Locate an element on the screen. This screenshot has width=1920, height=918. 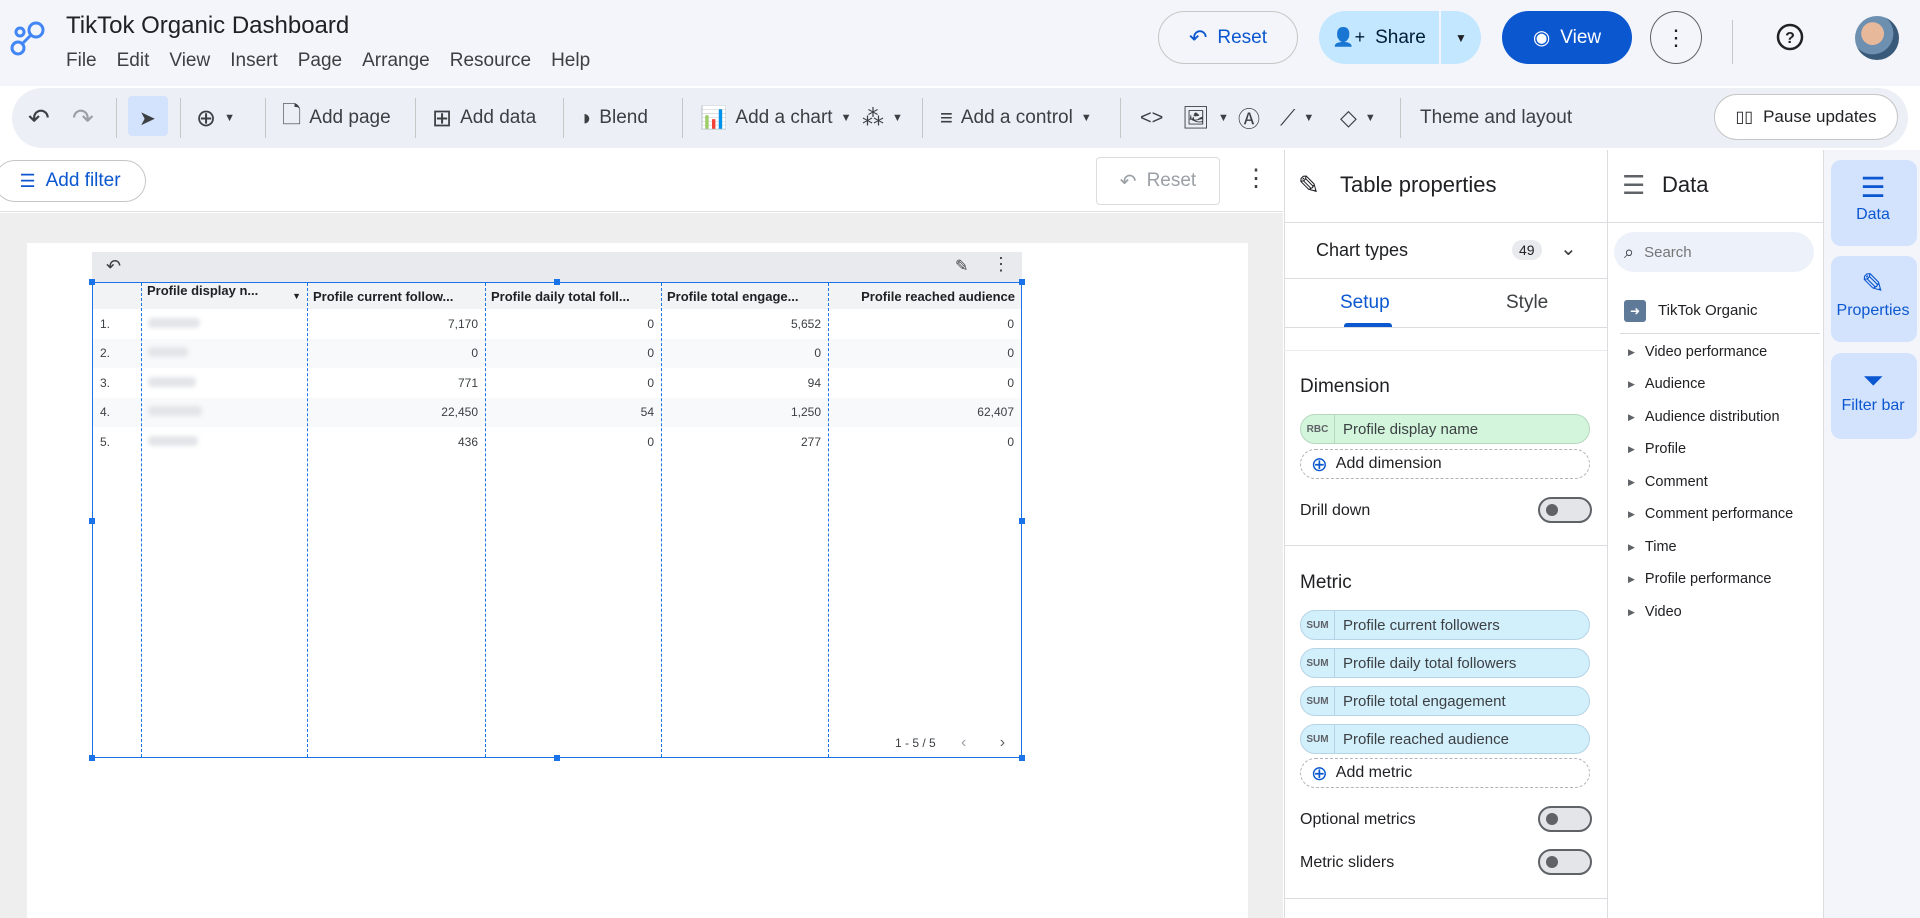
redo-icon: ↷ is located at coordinates (83, 117).